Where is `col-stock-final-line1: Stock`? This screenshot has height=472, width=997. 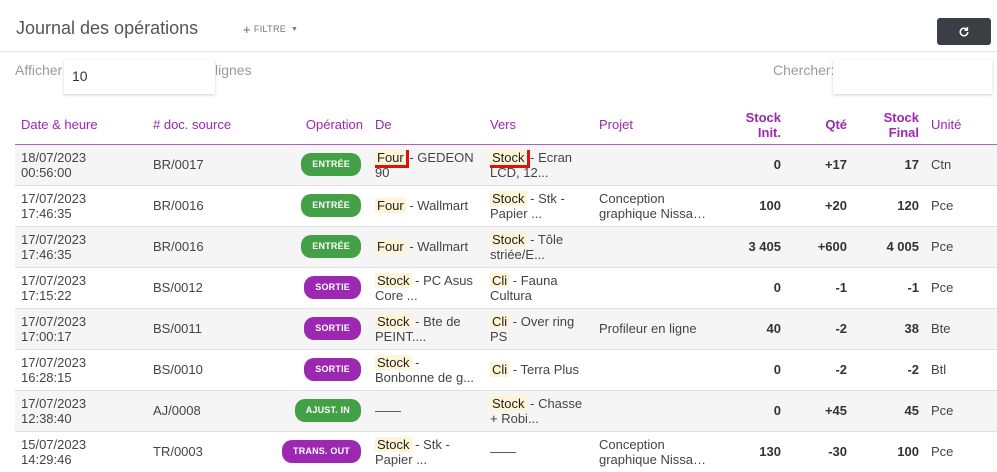 col-stock-final-line1: Stock is located at coordinates (901, 117).